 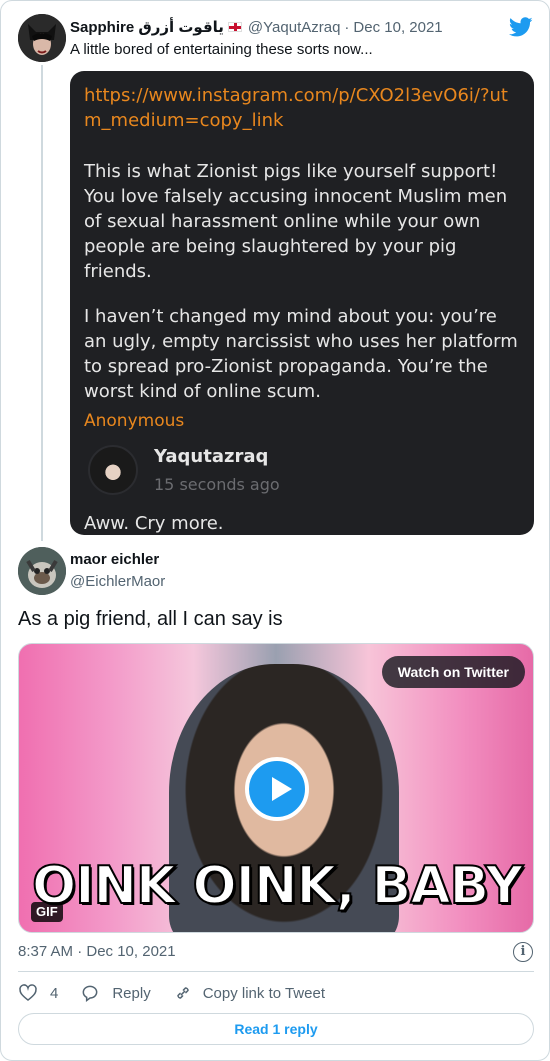 What do you see at coordinates (90, 993) in the screenshot?
I see `reply-bubble-icon` at bounding box center [90, 993].